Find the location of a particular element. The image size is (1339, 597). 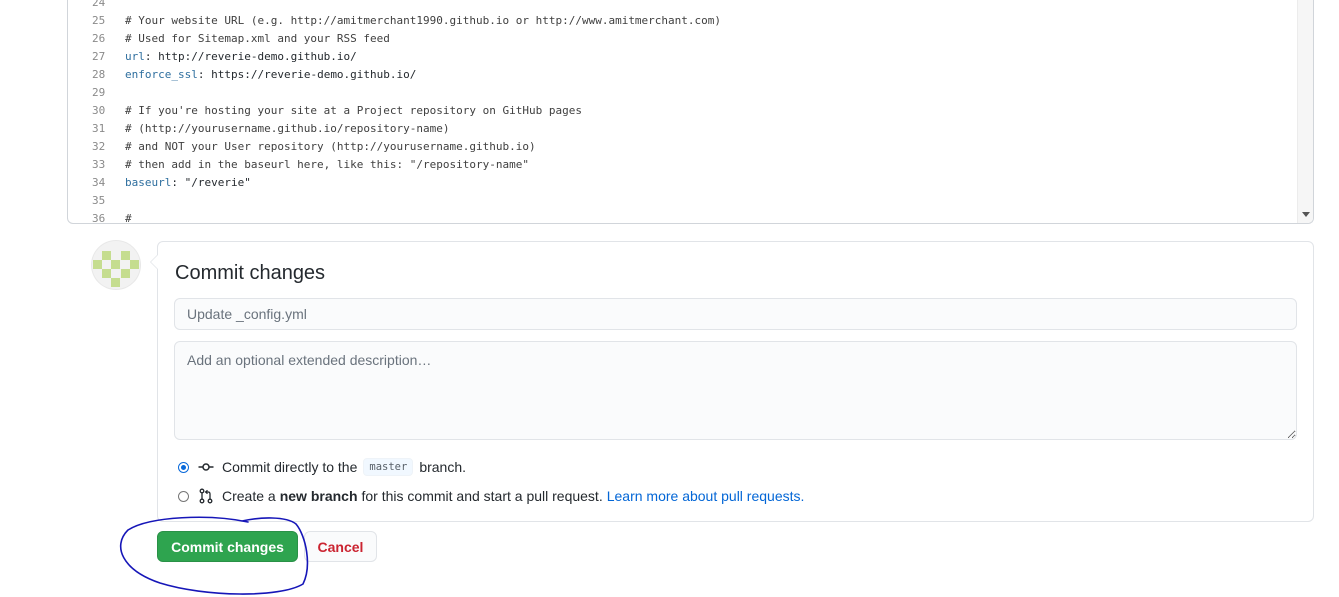

commit-description-input is located at coordinates (735, 390).